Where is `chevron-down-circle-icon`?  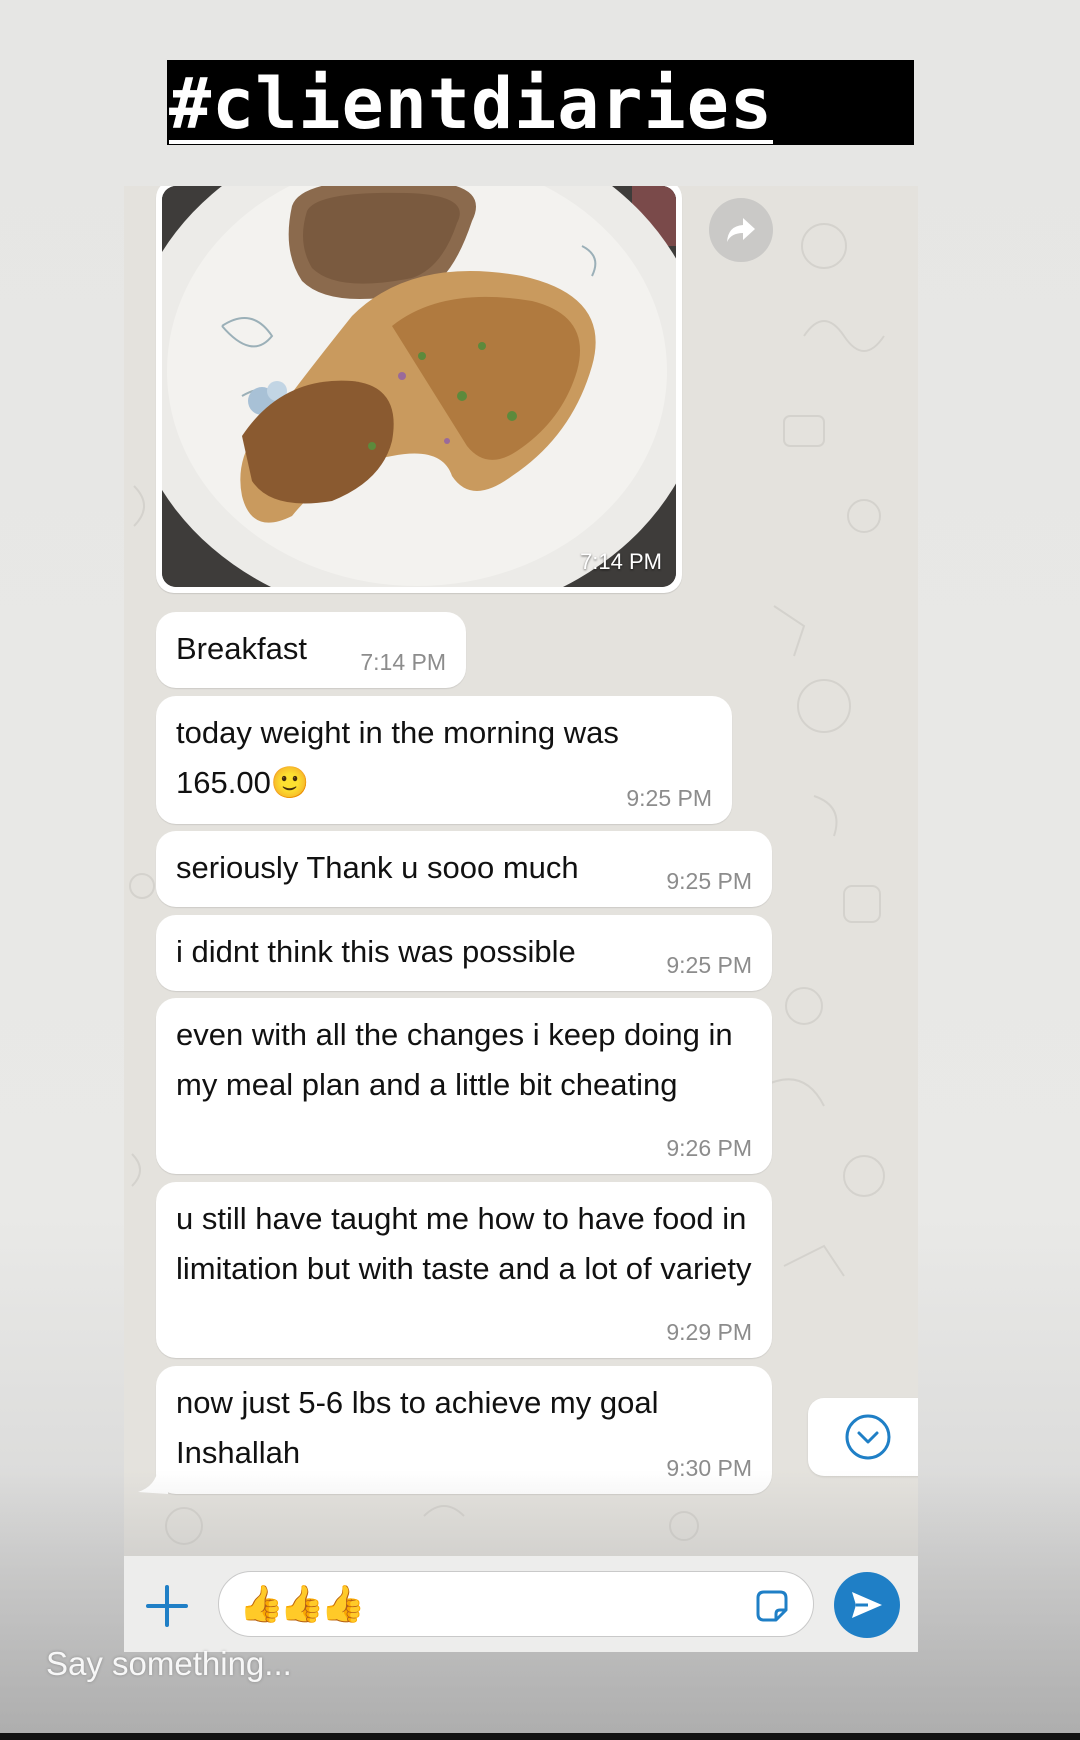 chevron-down-circle-icon is located at coordinates (868, 1437).